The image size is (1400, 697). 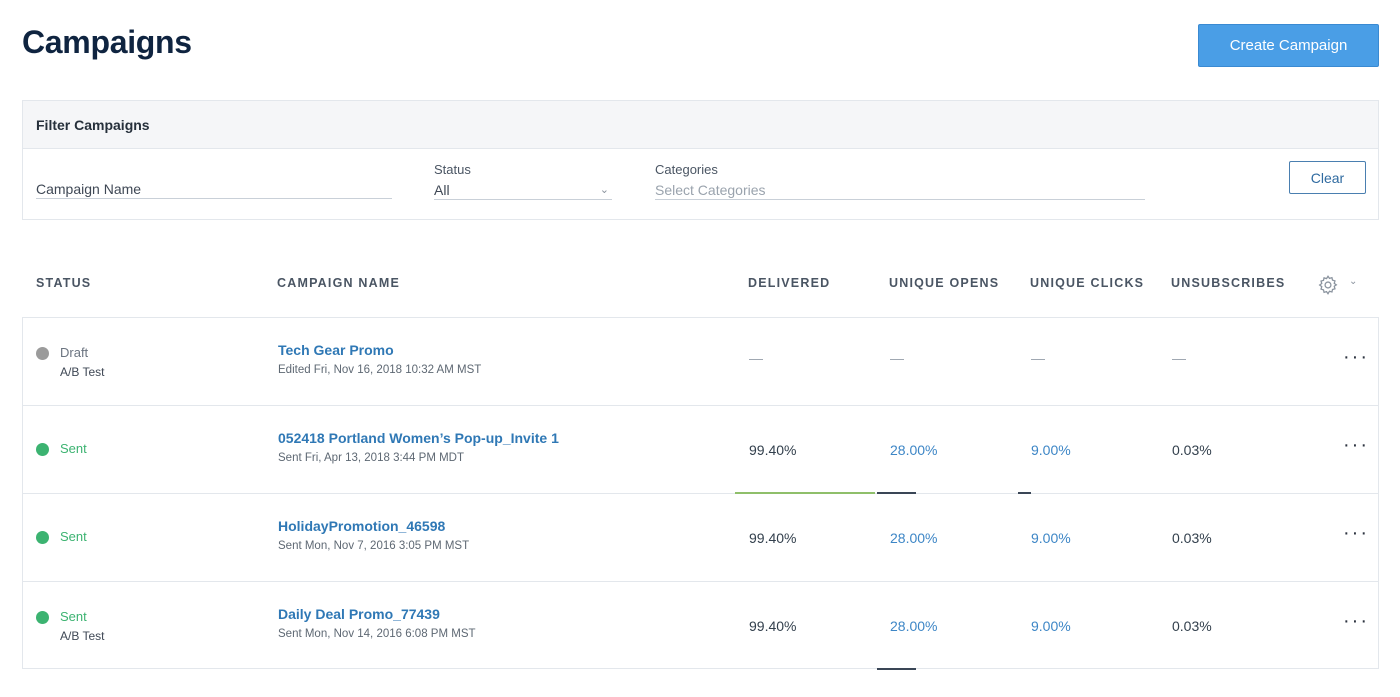 I want to click on campaign-name-link: Daily Deal Promo_77439, so click(x=359, y=614).